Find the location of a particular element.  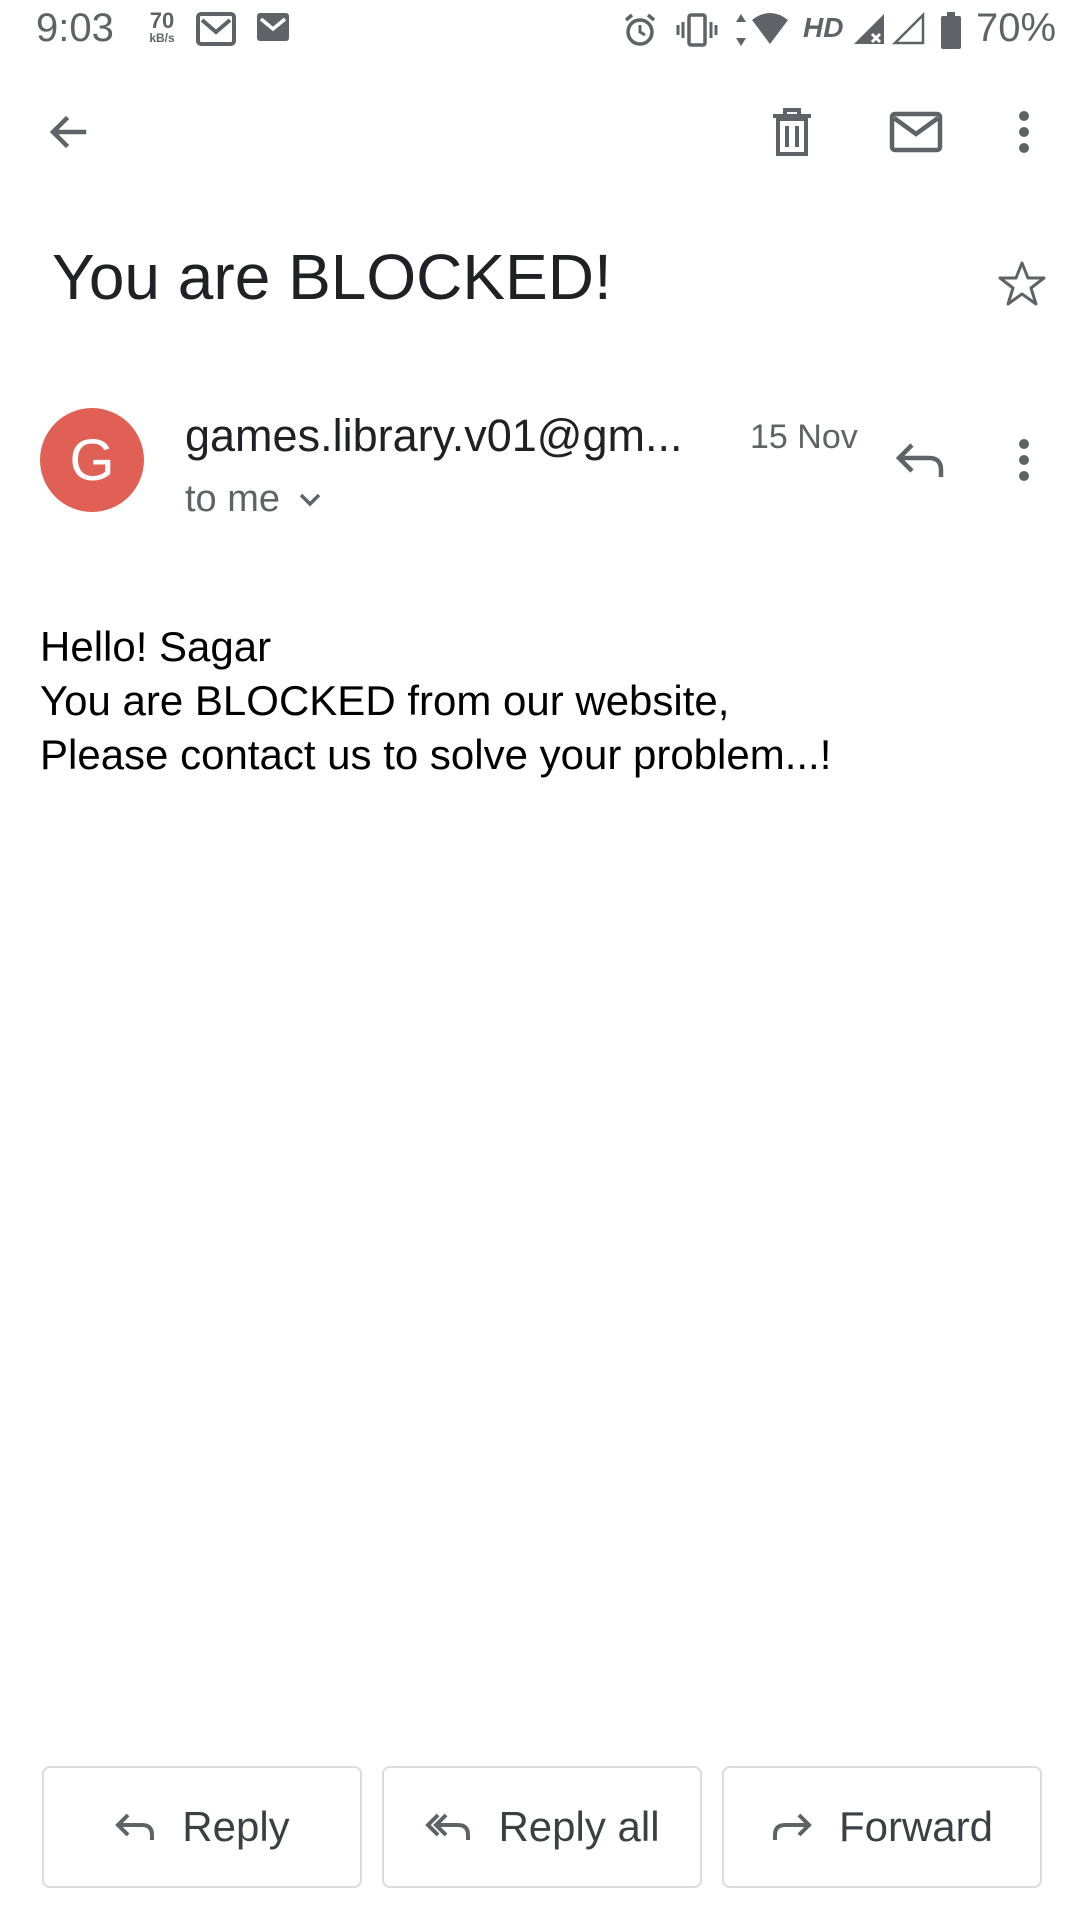

forward-label: Forward is located at coordinates (916, 1826).